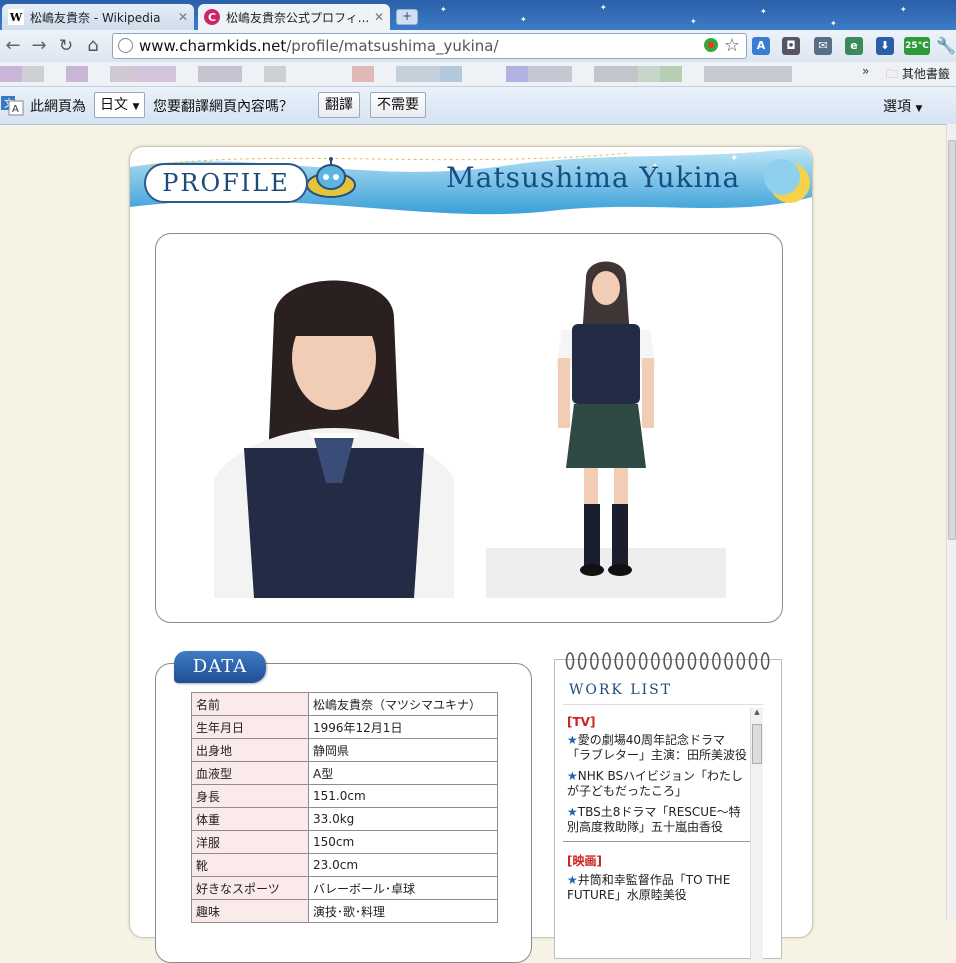 The width and height of the screenshot is (956, 963). Describe the element at coordinates (16, 17) in the screenshot. I see `wikipedia-icon: W` at that location.